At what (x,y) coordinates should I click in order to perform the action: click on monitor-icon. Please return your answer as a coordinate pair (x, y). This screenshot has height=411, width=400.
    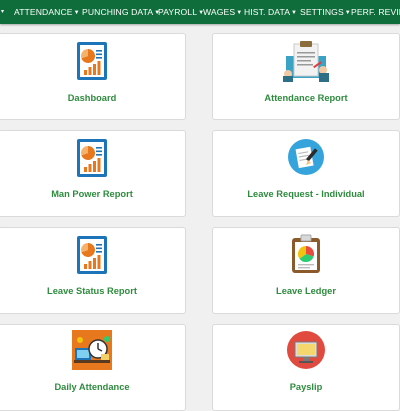
    Looking at the image, I should click on (306, 350).